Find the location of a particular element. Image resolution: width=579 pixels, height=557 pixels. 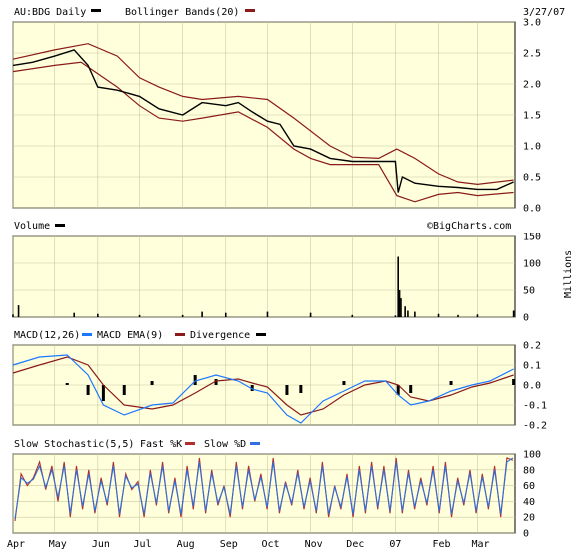

x-tick-label: Jul is located at coordinates (143, 544).